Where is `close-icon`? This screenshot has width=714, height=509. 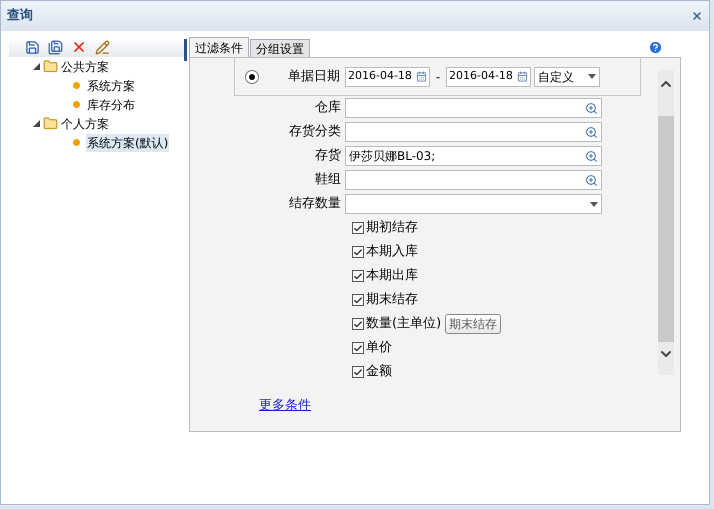 close-icon is located at coordinates (697, 16).